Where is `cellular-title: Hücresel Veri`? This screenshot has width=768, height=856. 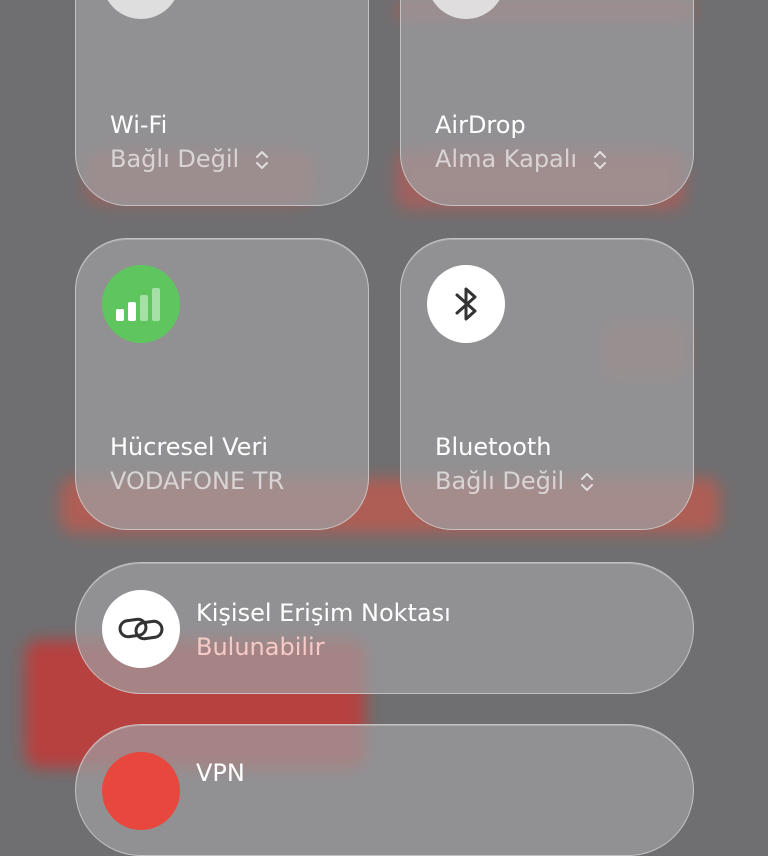 cellular-title: Hücresel Veri is located at coordinates (189, 447).